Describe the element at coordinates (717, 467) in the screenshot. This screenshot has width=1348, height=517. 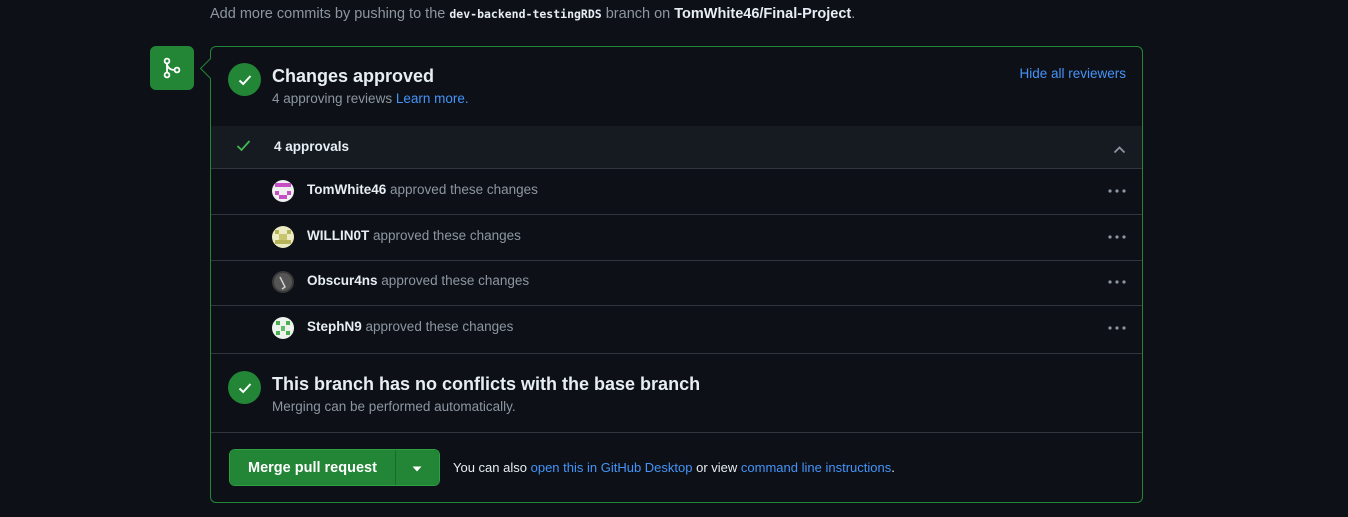
I see `merge-note-middle: or view` at that location.